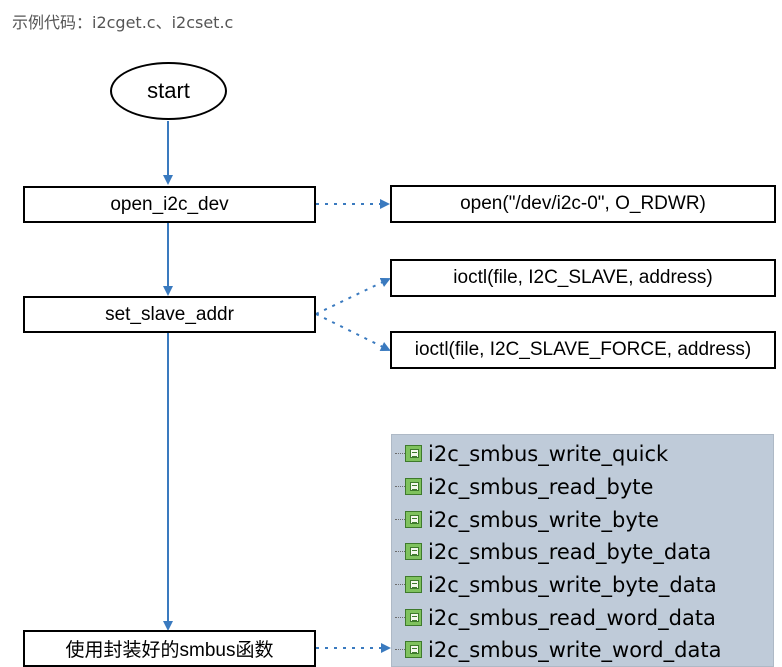 This screenshot has height=667, width=782. Describe the element at coordinates (548, 453) in the screenshot. I see `function-name: i2c_smbus_write_quick` at that location.